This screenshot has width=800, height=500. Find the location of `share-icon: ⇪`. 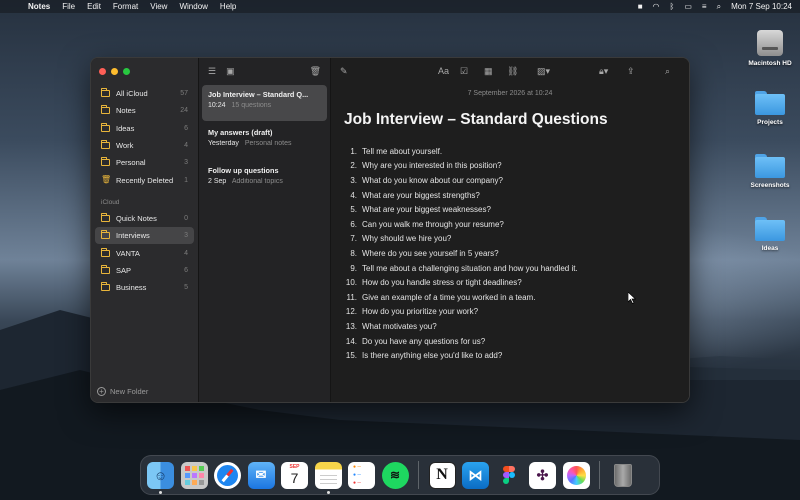

share-icon: ⇪ is located at coordinates (631, 71).